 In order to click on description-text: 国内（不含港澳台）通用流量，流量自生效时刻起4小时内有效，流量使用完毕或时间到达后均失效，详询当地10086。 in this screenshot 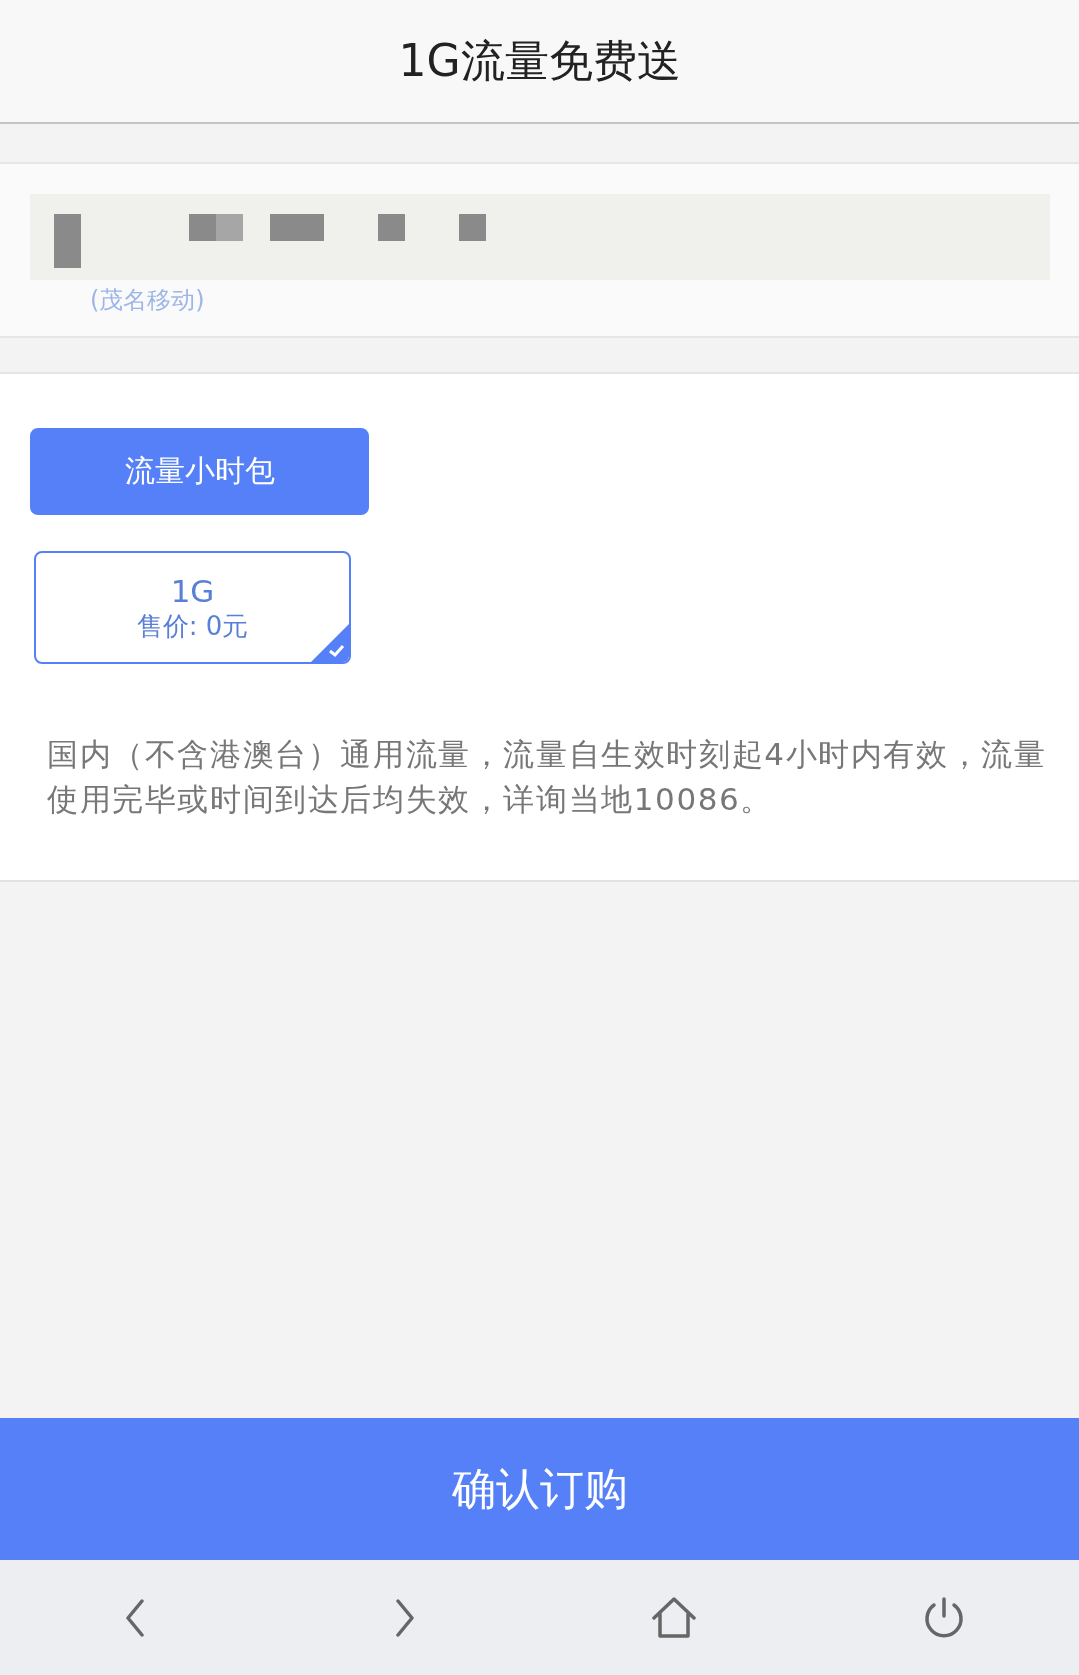, I will do `click(547, 777)`.